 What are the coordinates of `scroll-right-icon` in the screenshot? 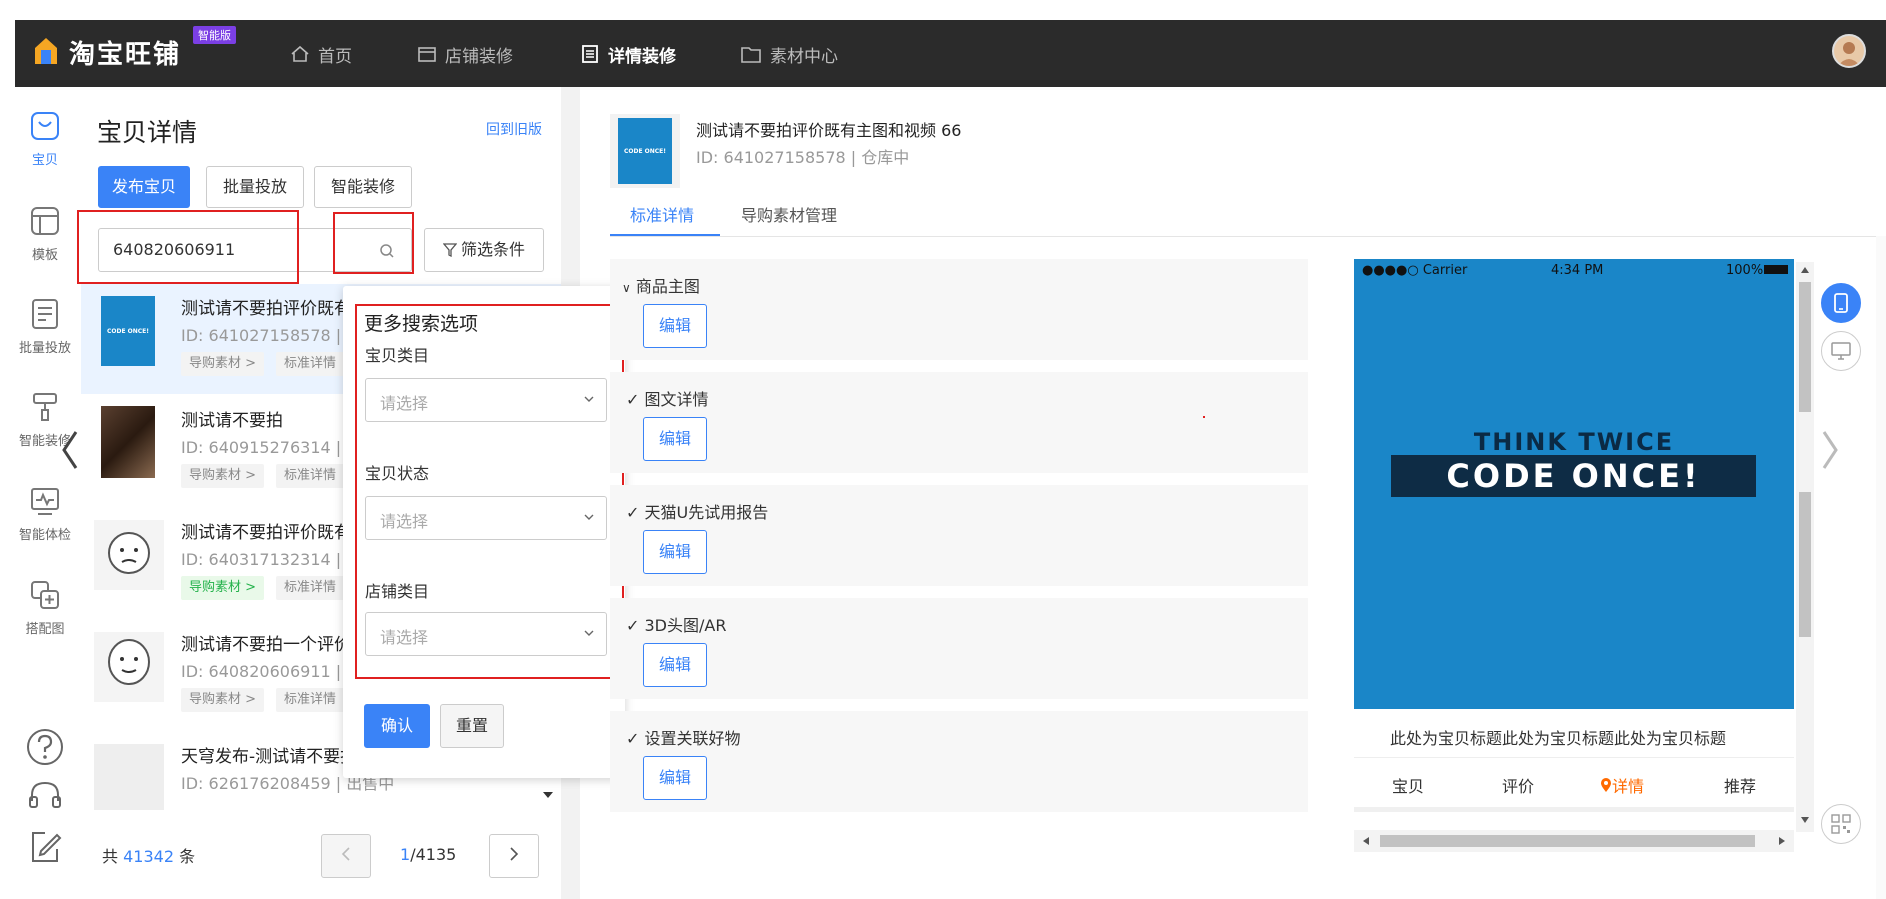 It's located at (1782, 841).